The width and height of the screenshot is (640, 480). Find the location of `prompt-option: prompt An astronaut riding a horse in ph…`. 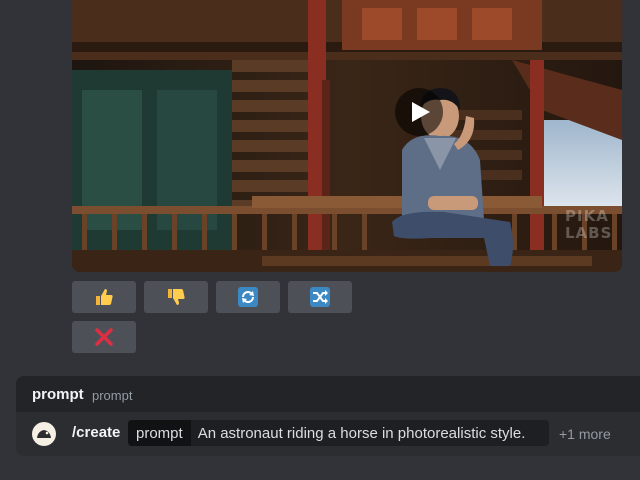

prompt-option: prompt An astronaut riding a horse in ph… is located at coordinates (338, 433).